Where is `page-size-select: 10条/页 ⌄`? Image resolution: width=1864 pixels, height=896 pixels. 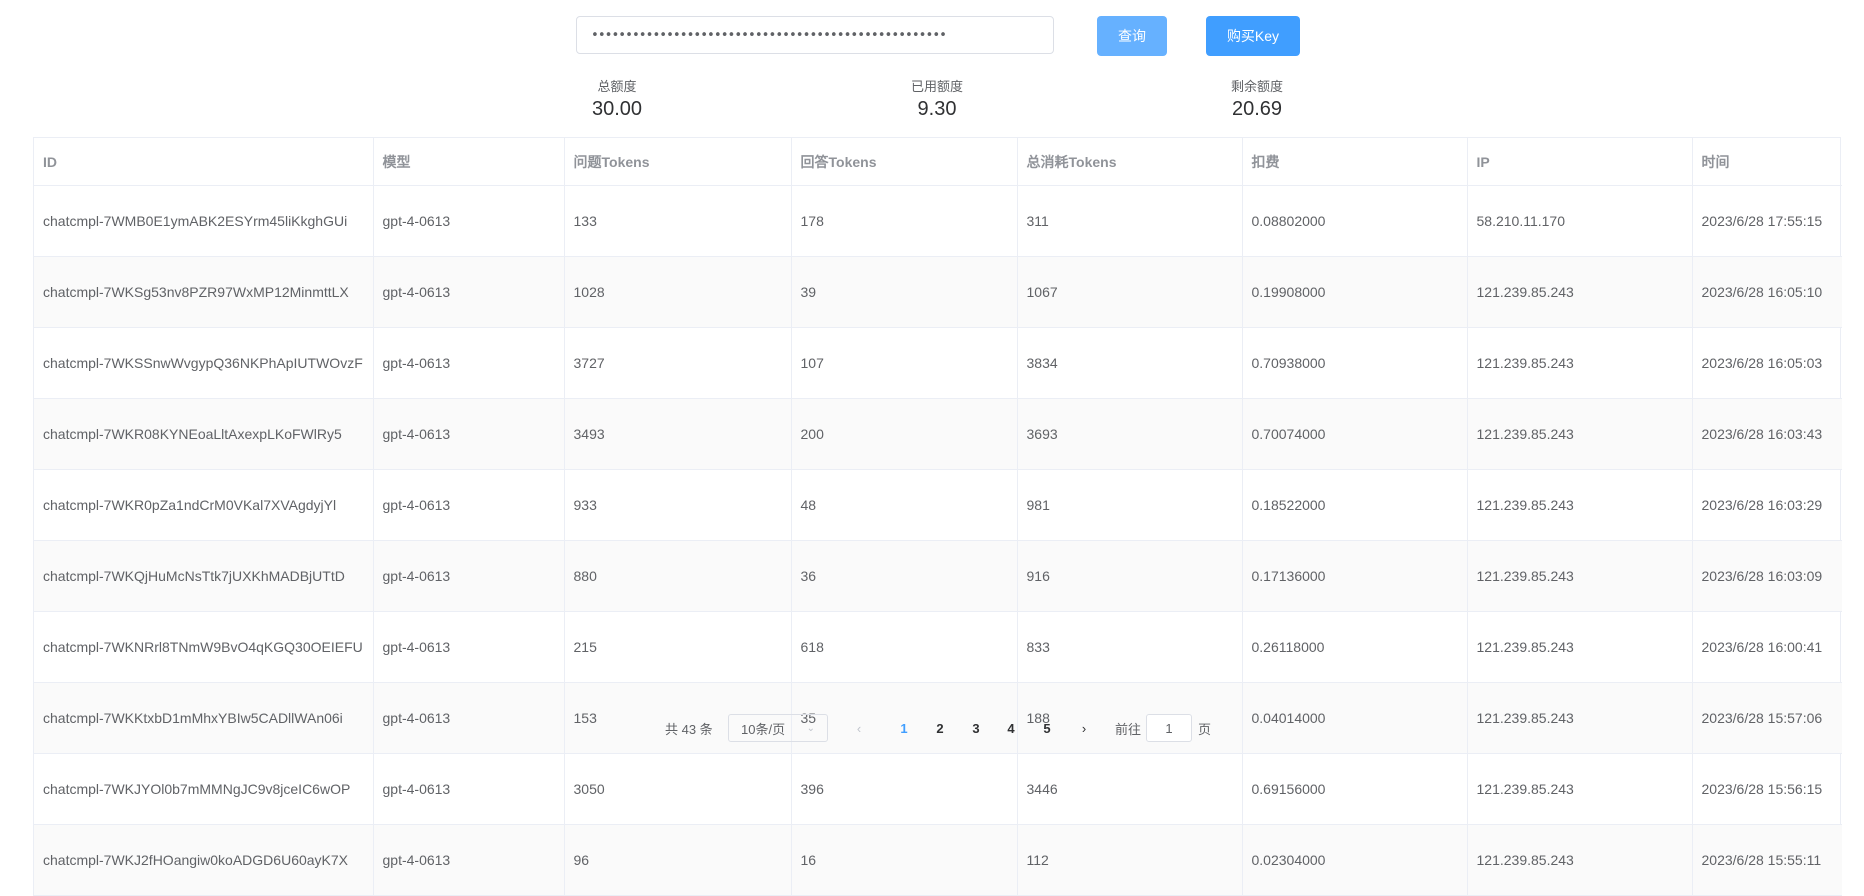
page-size-select: 10条/页 ⌄ is located at coordinates (778, 728).